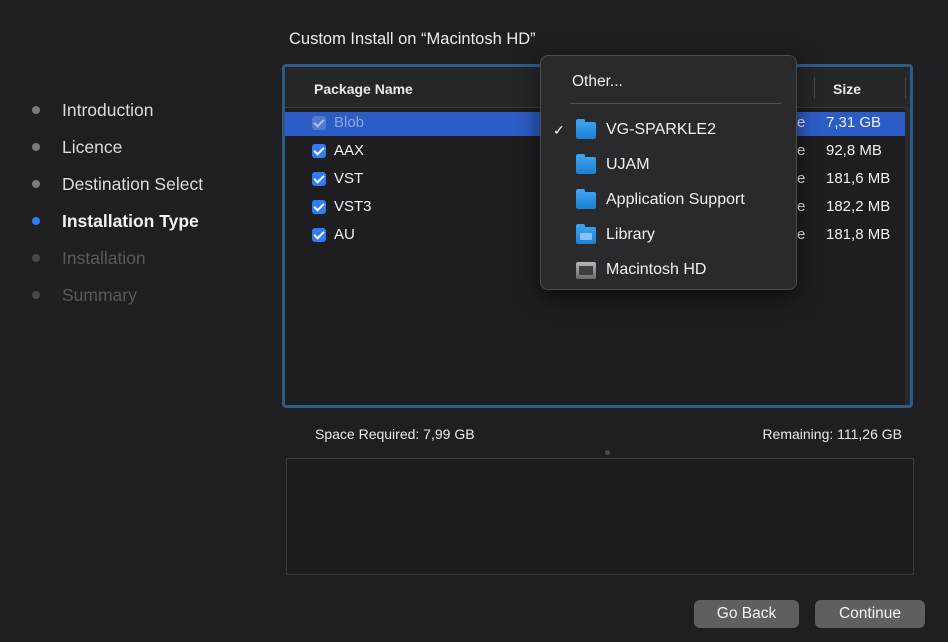 This screenshot has width=948, height=642. I want to click on hard-drive-icon, so click(586, 270).